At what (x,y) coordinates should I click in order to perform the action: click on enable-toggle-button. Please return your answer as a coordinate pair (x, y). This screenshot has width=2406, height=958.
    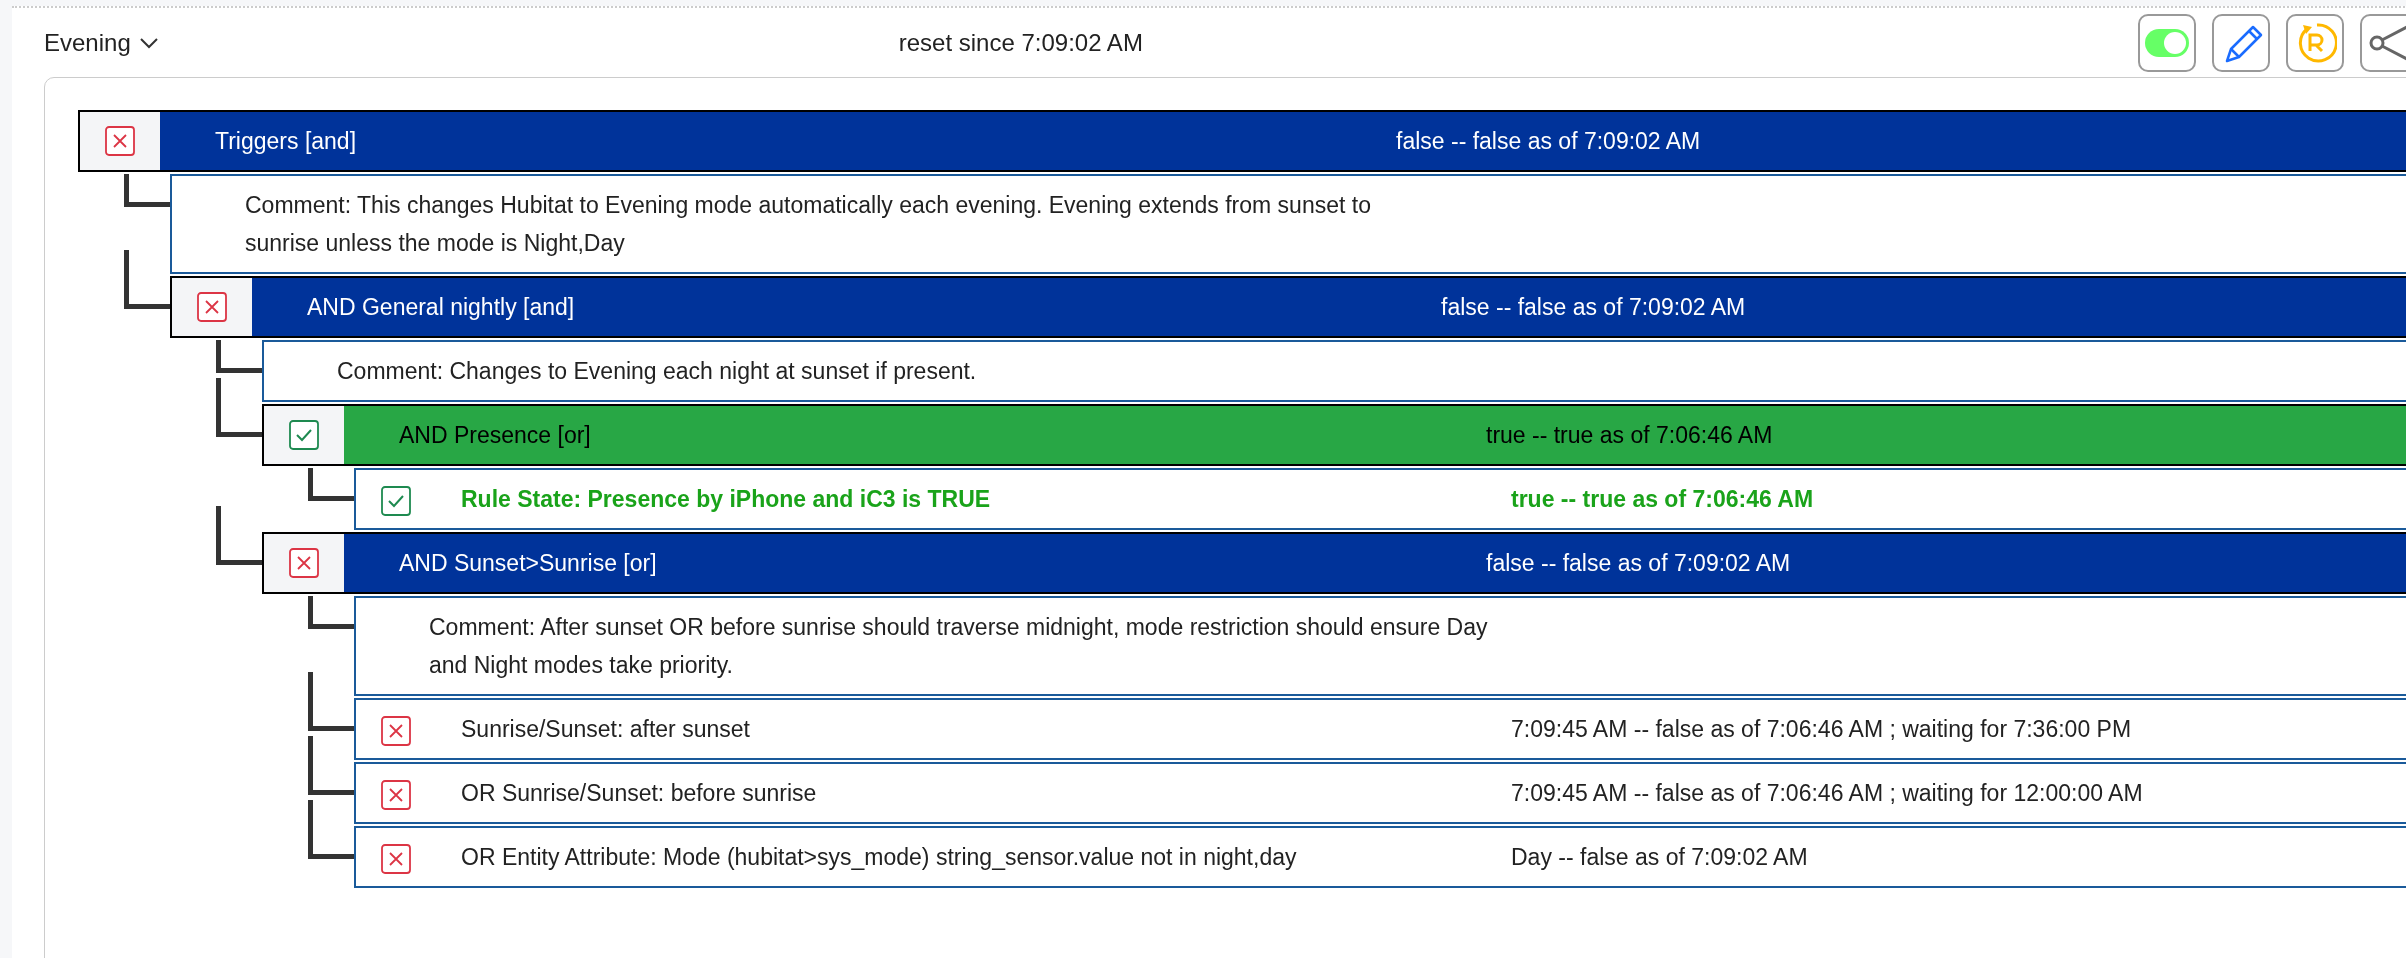
    Looking at the image, I should click on (2167, 42).